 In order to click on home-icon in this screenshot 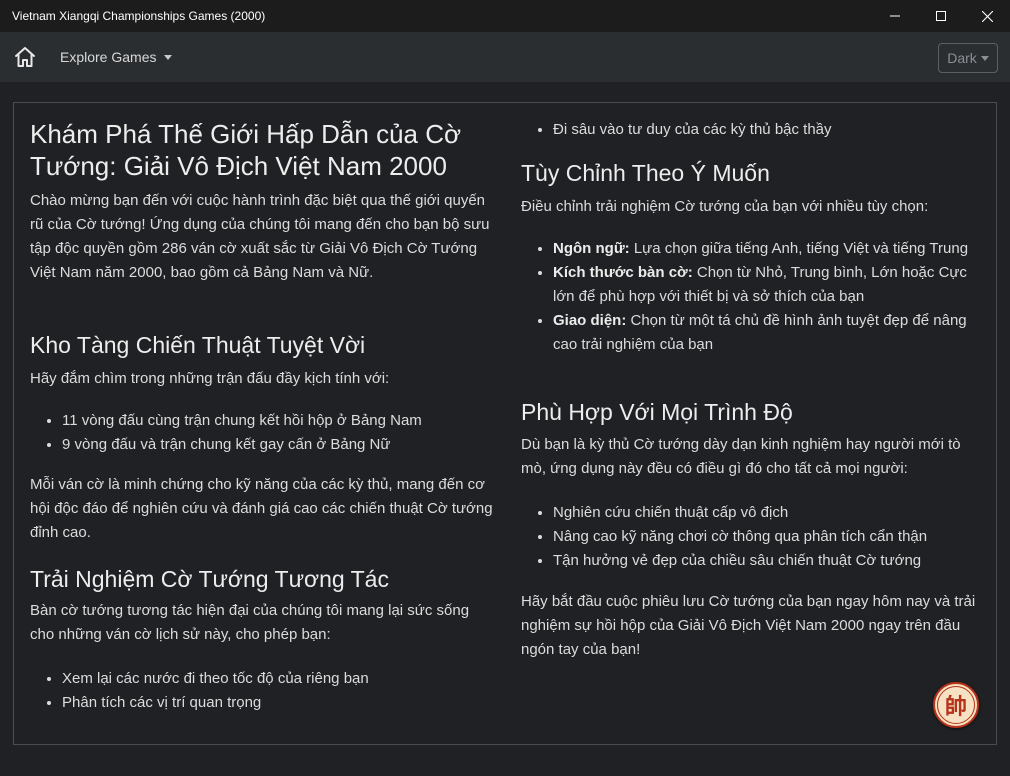, I will do `click(25, 57)`.